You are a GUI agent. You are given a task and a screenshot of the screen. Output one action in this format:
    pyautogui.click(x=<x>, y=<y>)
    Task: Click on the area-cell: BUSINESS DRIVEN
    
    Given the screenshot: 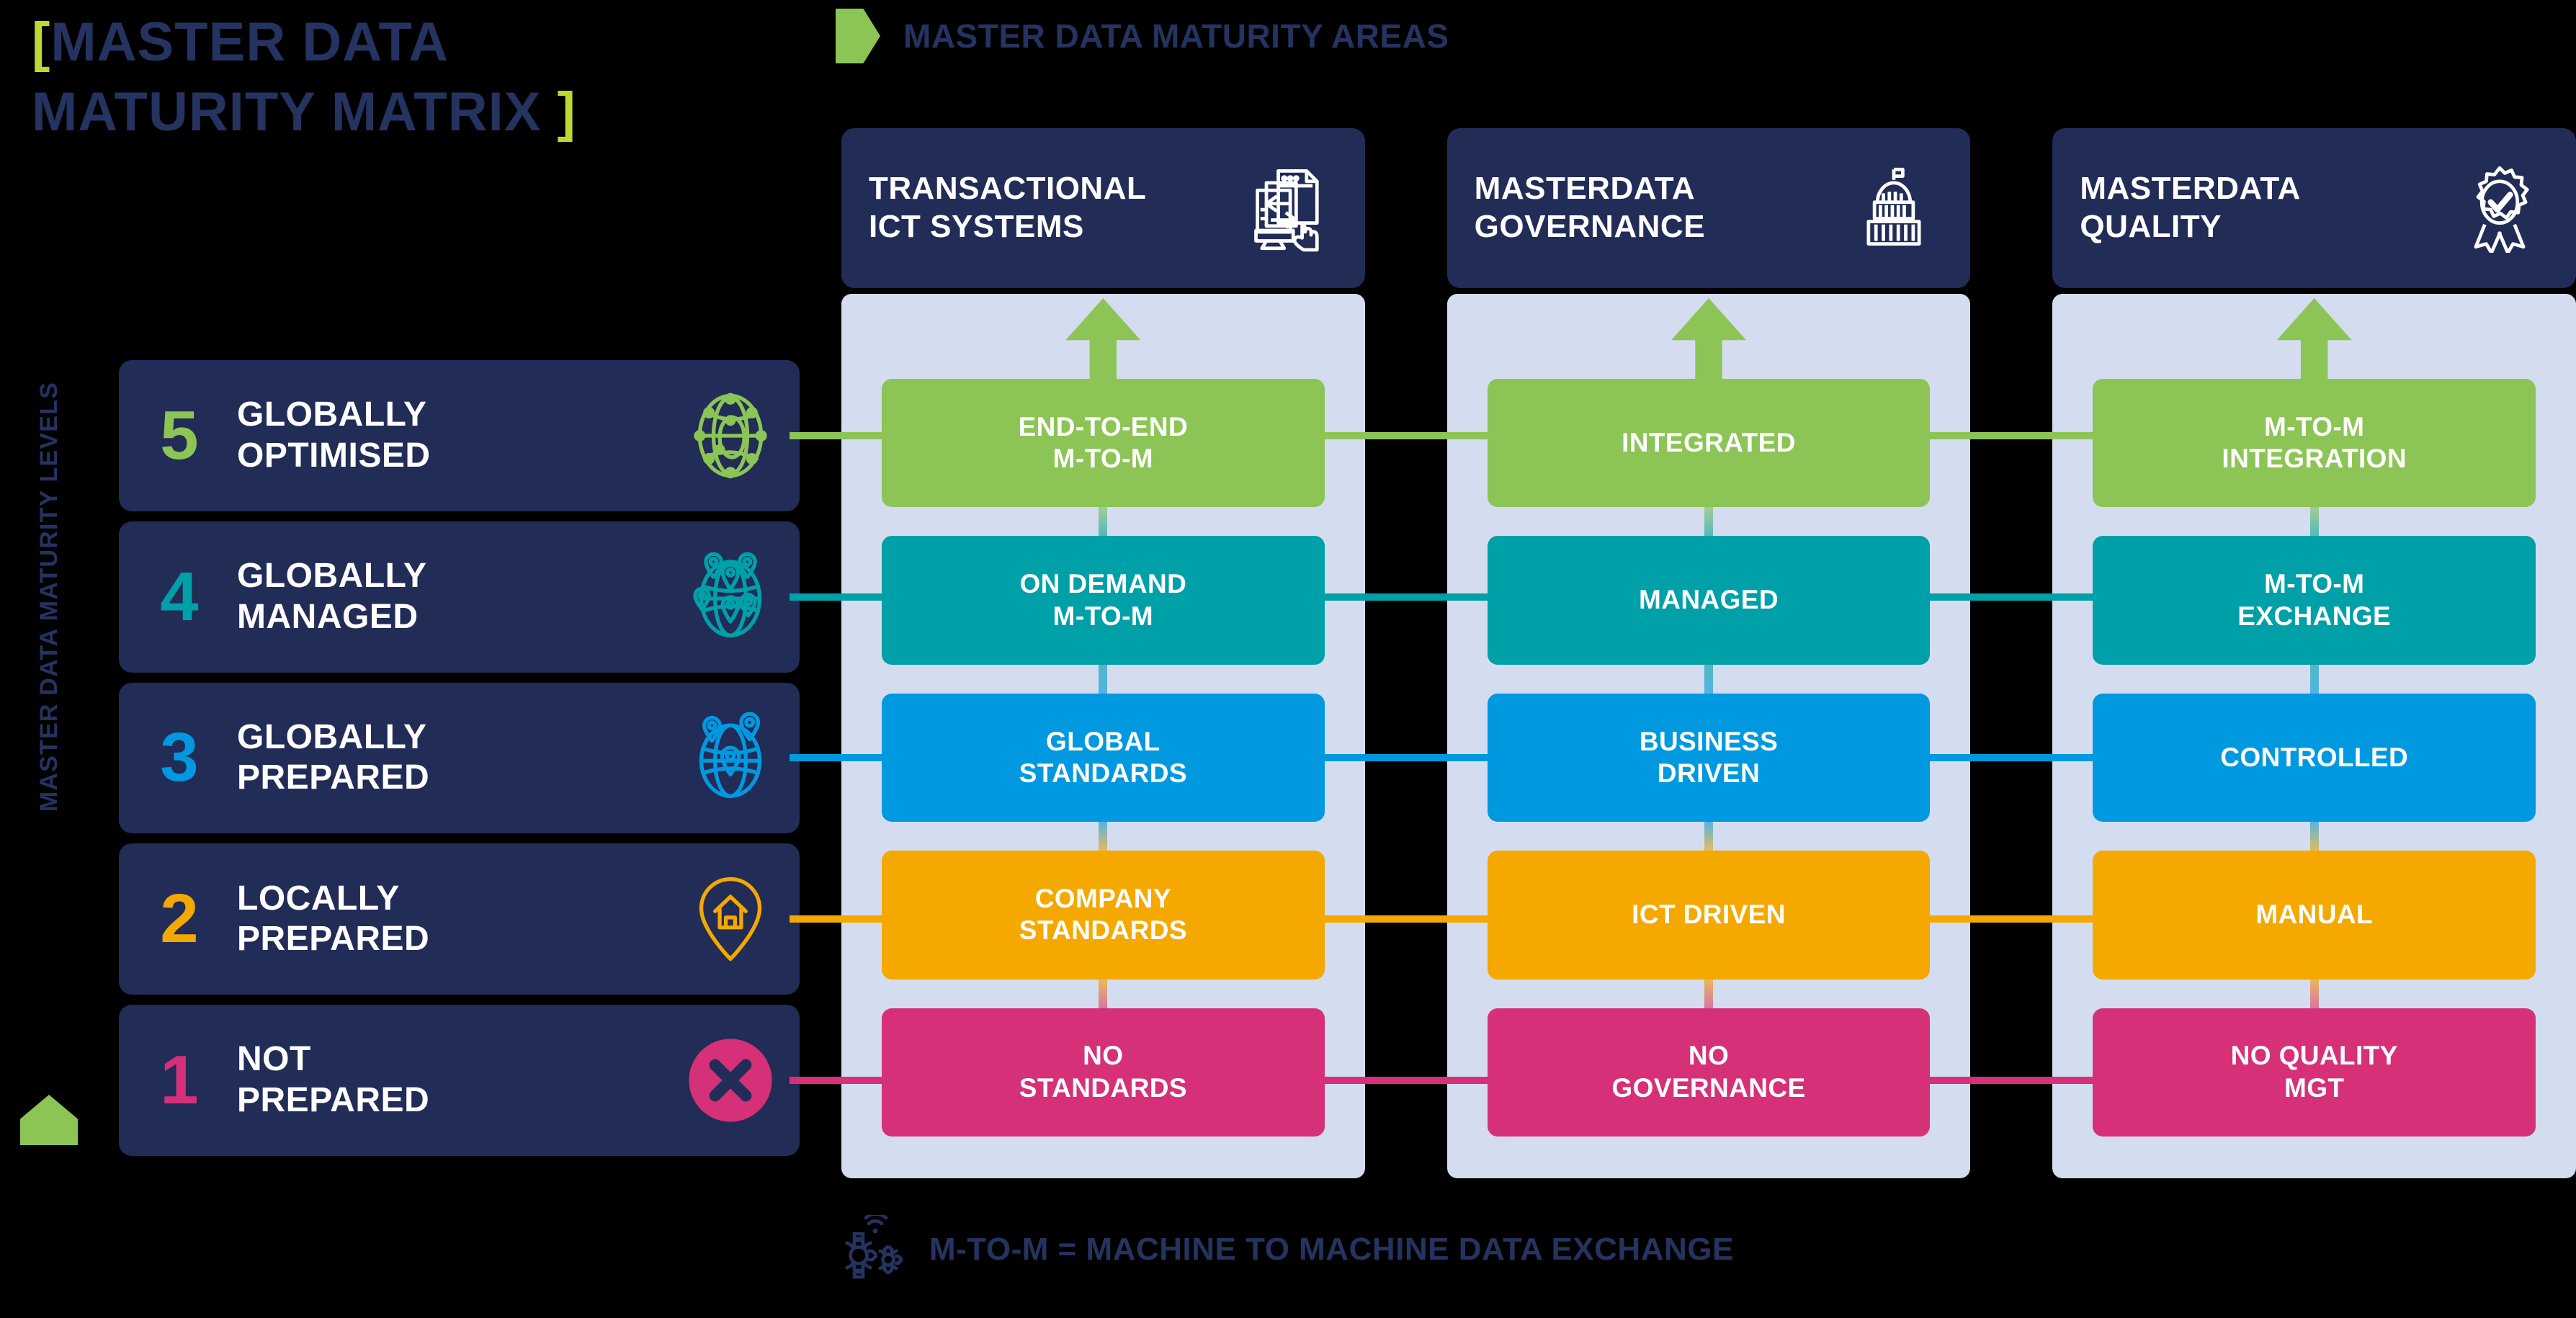 What is the action you would take?
    pyautogui.click(x=1709, y=757)
    